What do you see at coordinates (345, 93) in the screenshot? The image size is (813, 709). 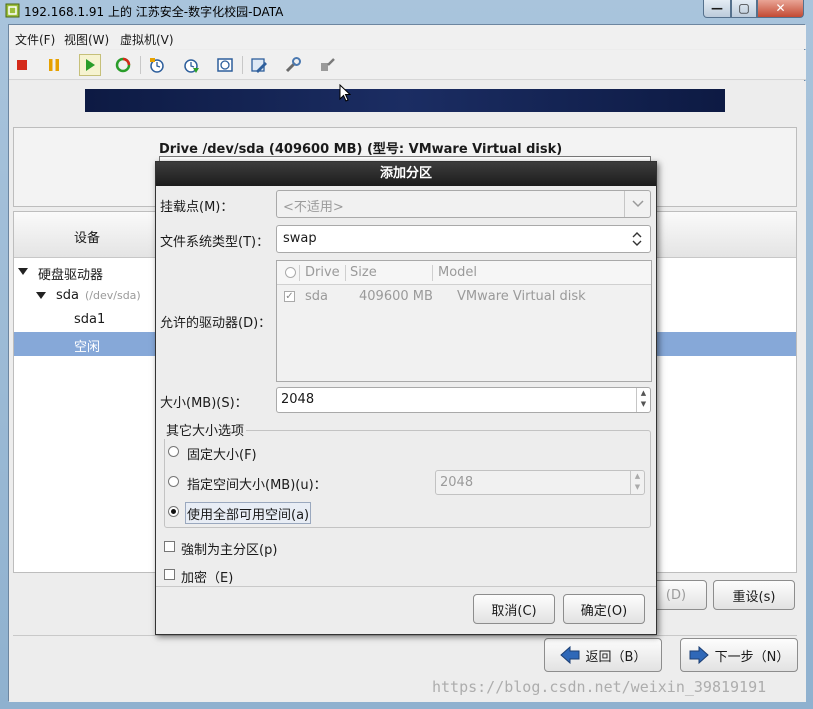 I see `mouse-cursor-icon` at bounding box center [345, 93].